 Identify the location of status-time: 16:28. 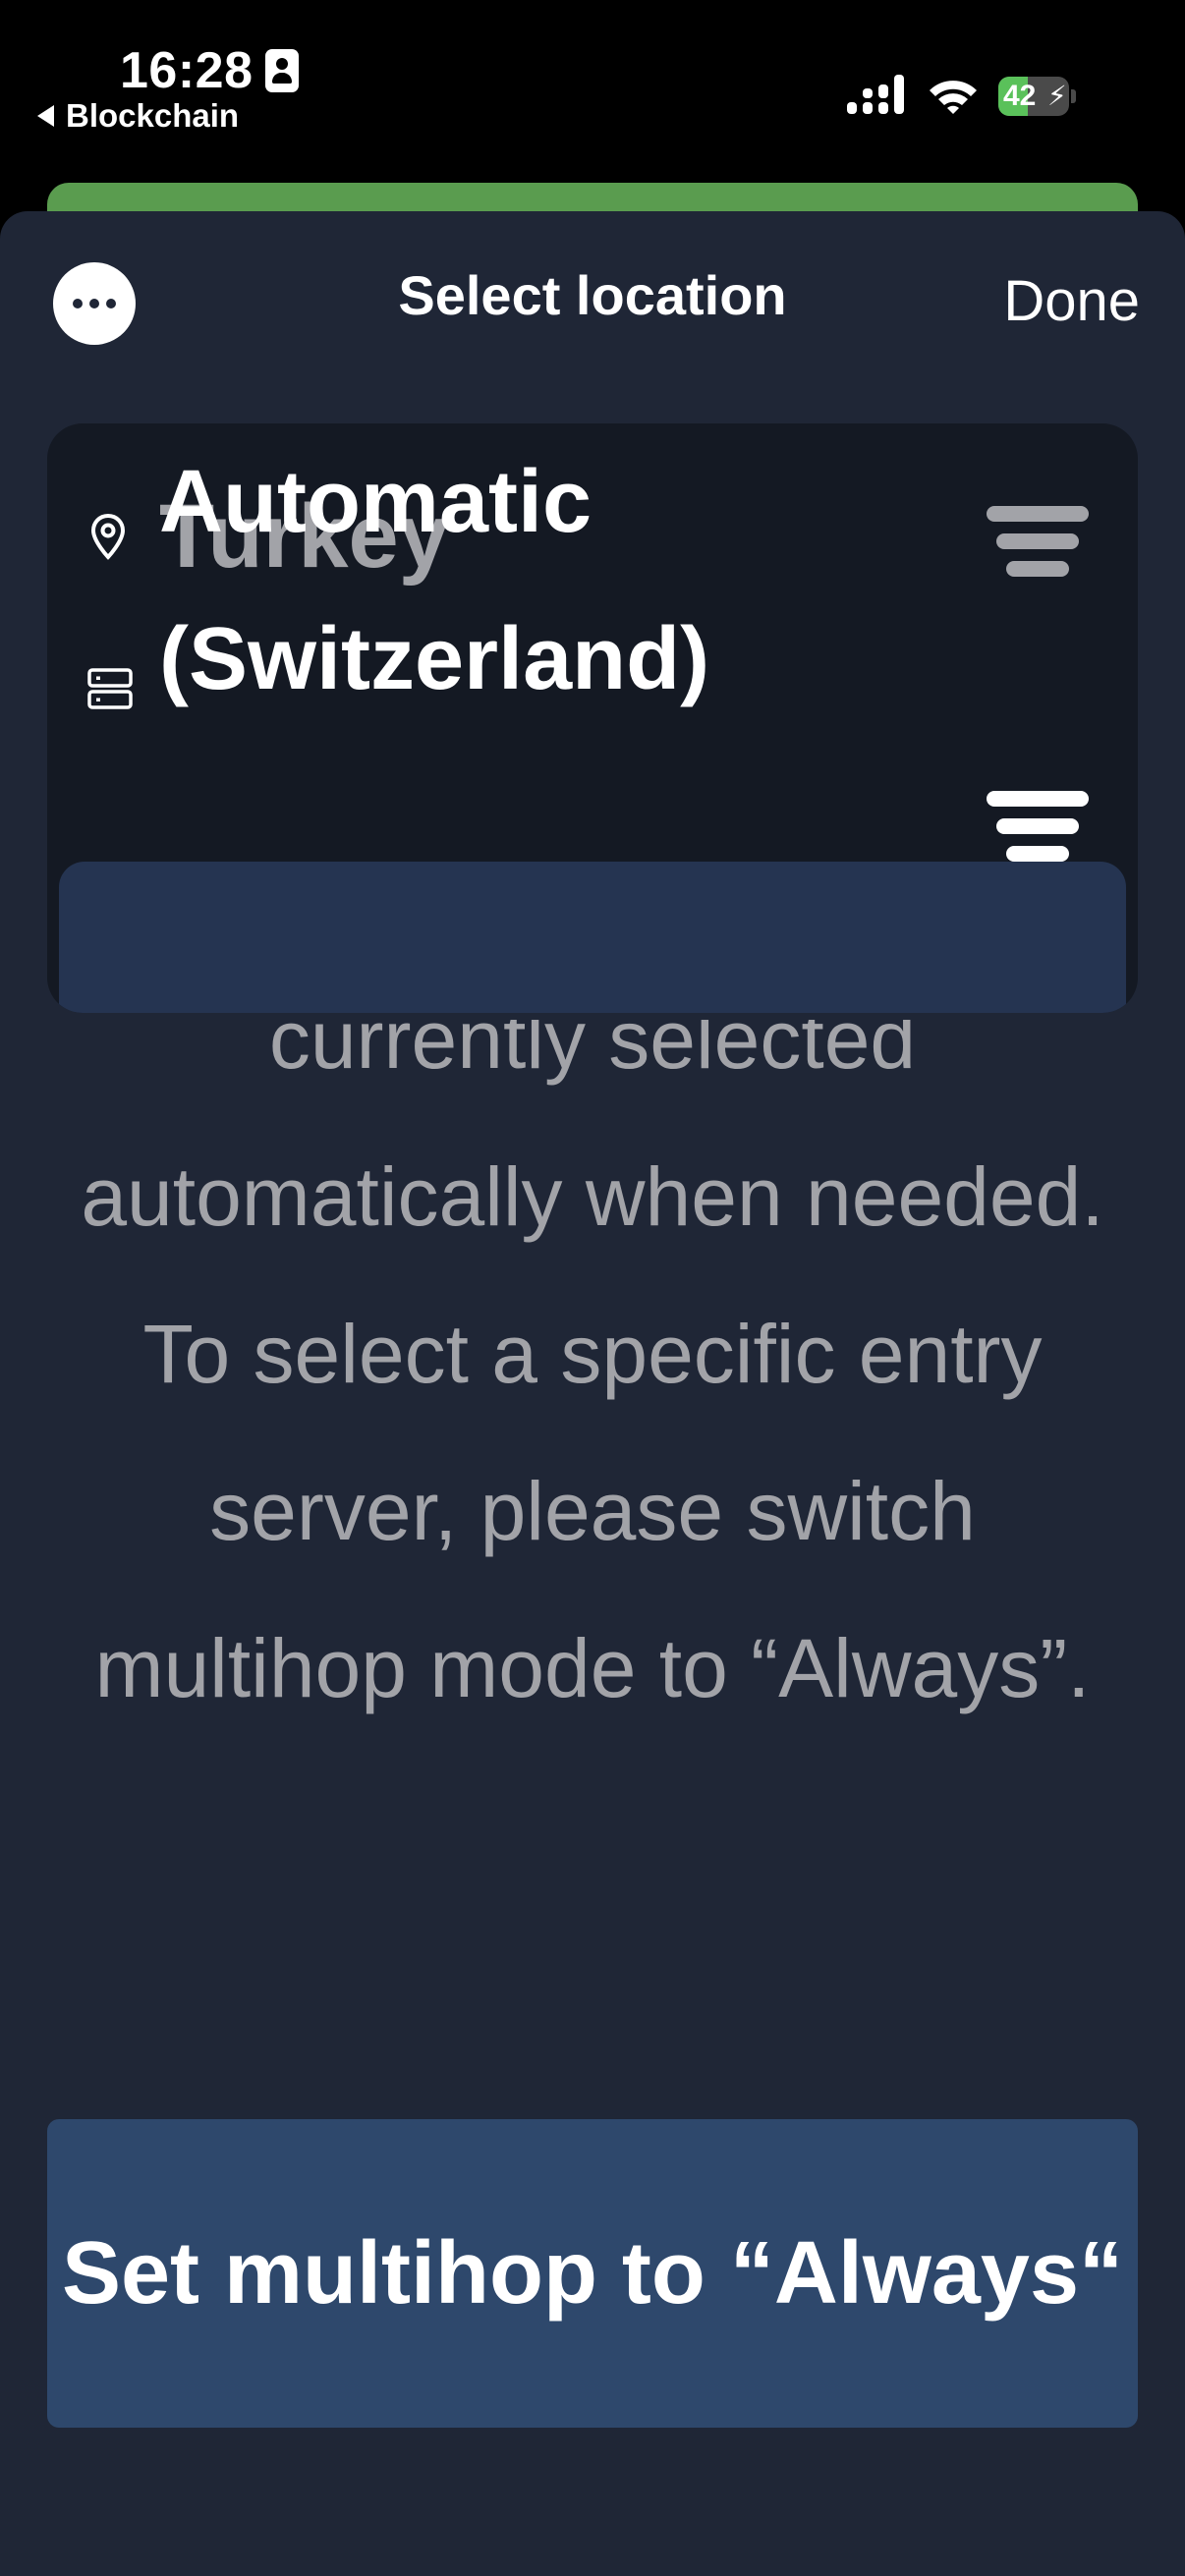
(187, 70).